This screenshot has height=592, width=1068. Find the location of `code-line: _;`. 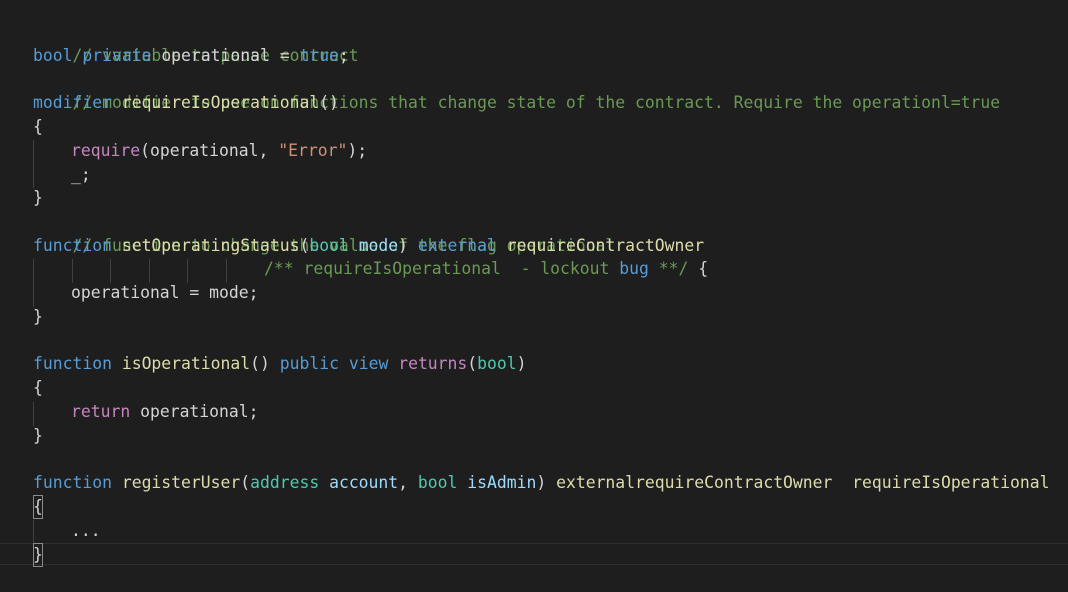

code-line: _; is located at coordinates (81, 175).